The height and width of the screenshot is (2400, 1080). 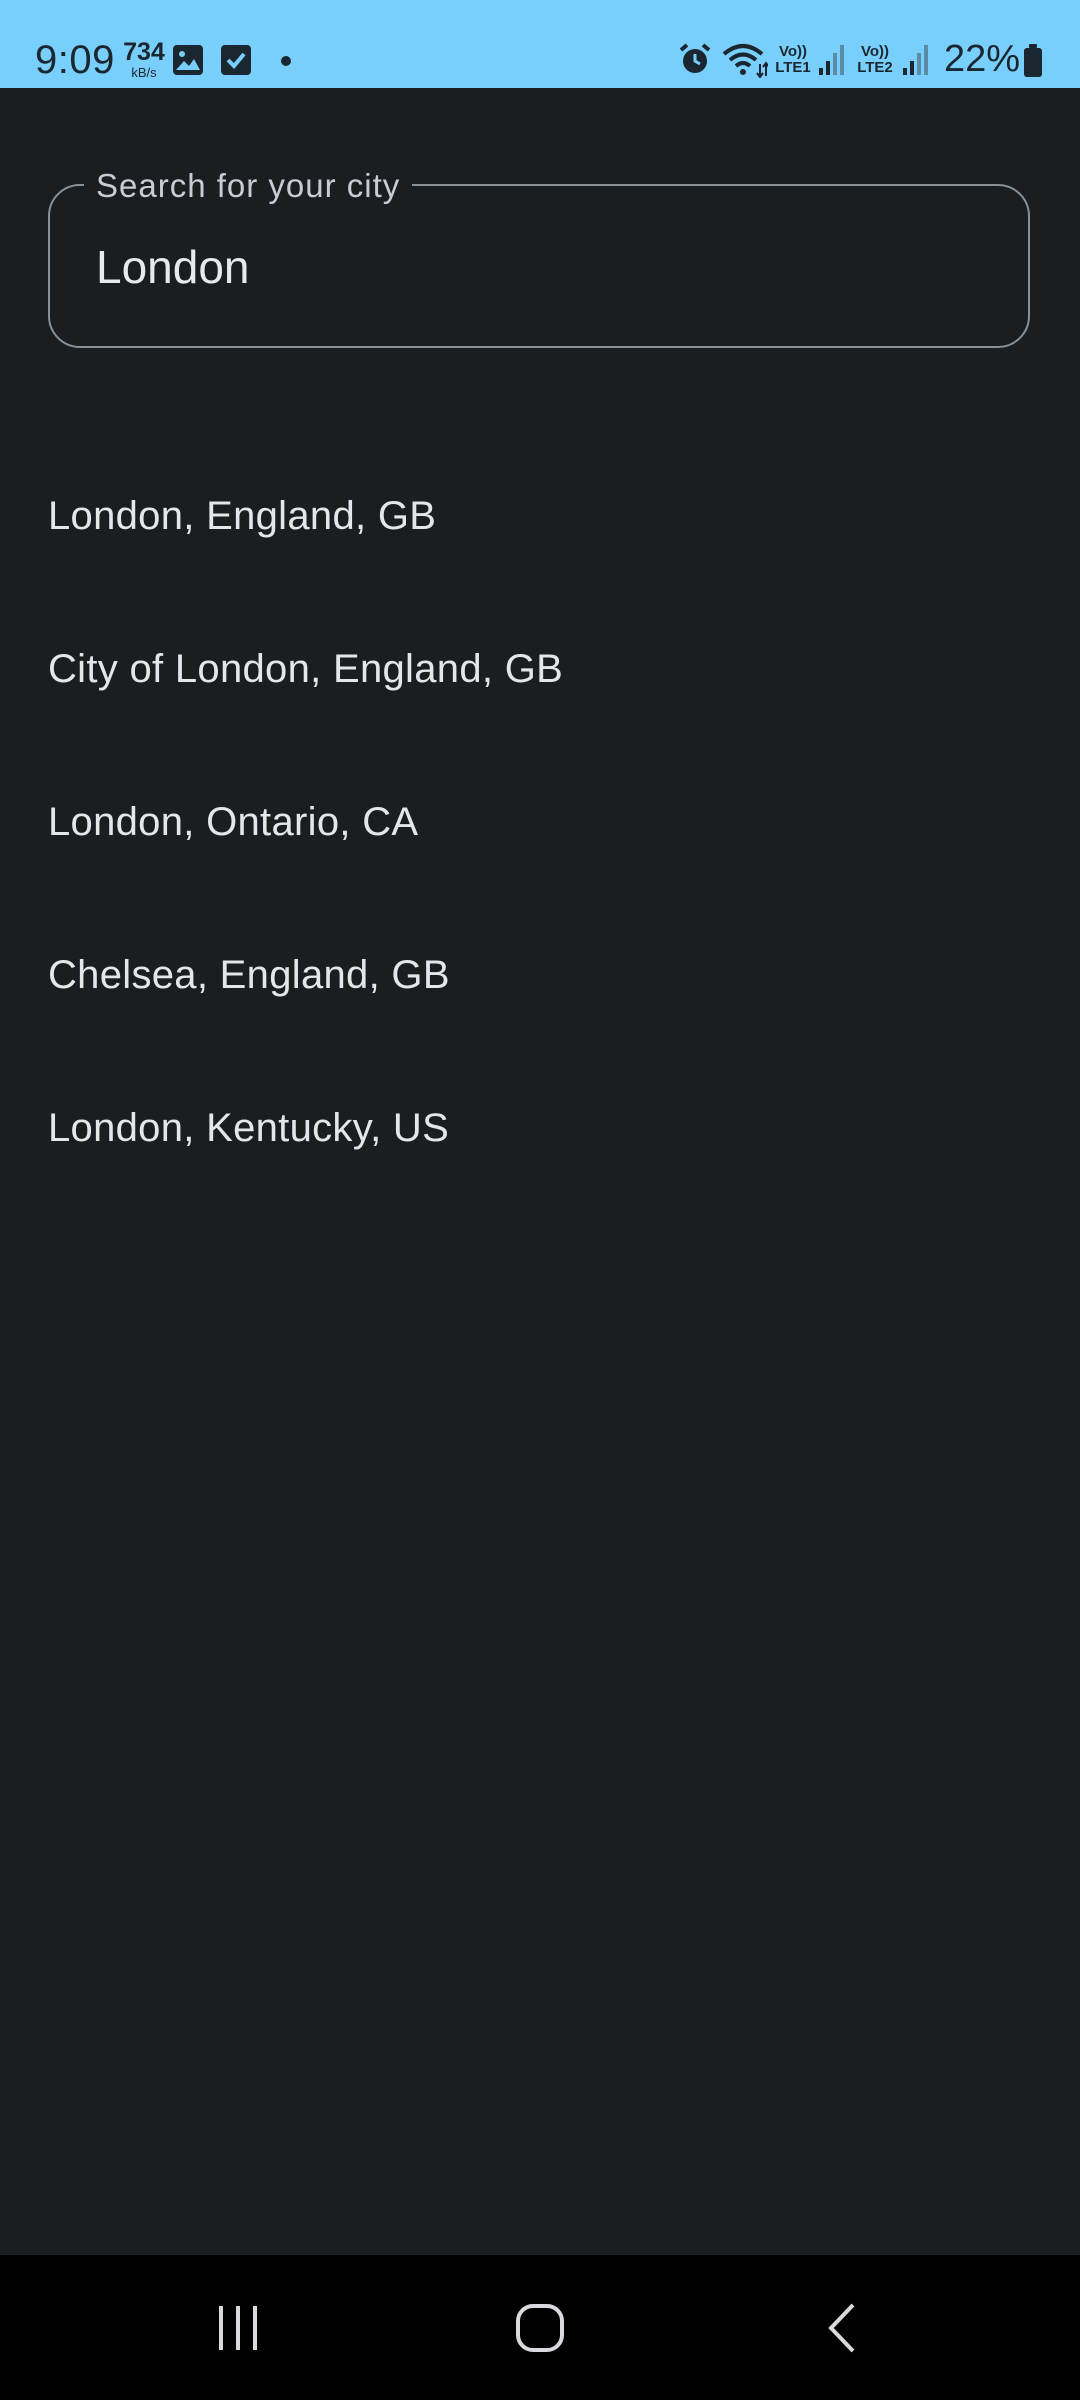 What do you see at coordinates (540, 975) in the screenshot?
I see `city-result-item: Chelsea, England, GB` at bounding box center [540, 975].